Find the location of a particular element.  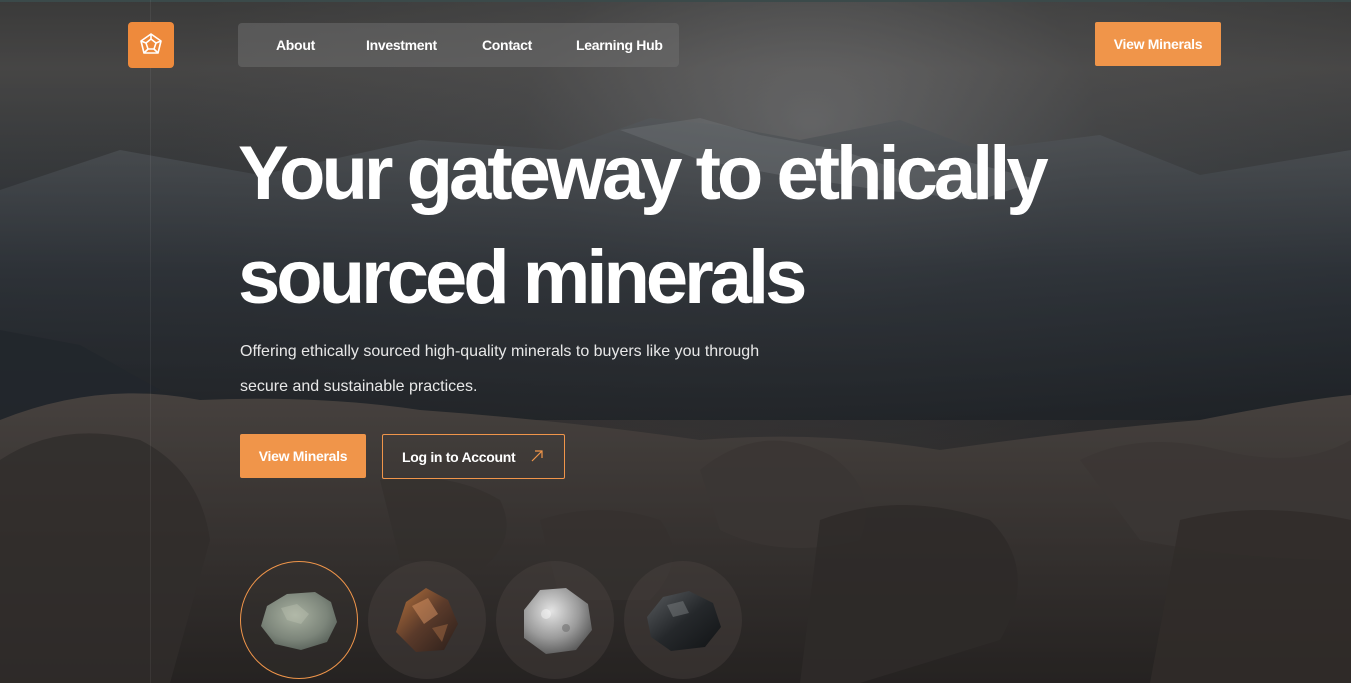

mineral-option-black is located at coordinates (683, 620).